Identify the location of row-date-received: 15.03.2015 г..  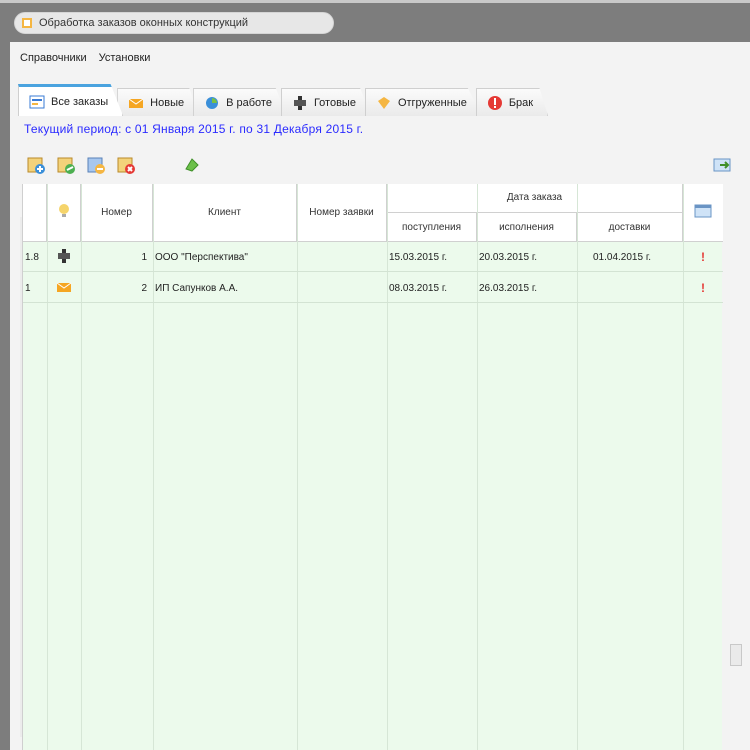
(418, 257).